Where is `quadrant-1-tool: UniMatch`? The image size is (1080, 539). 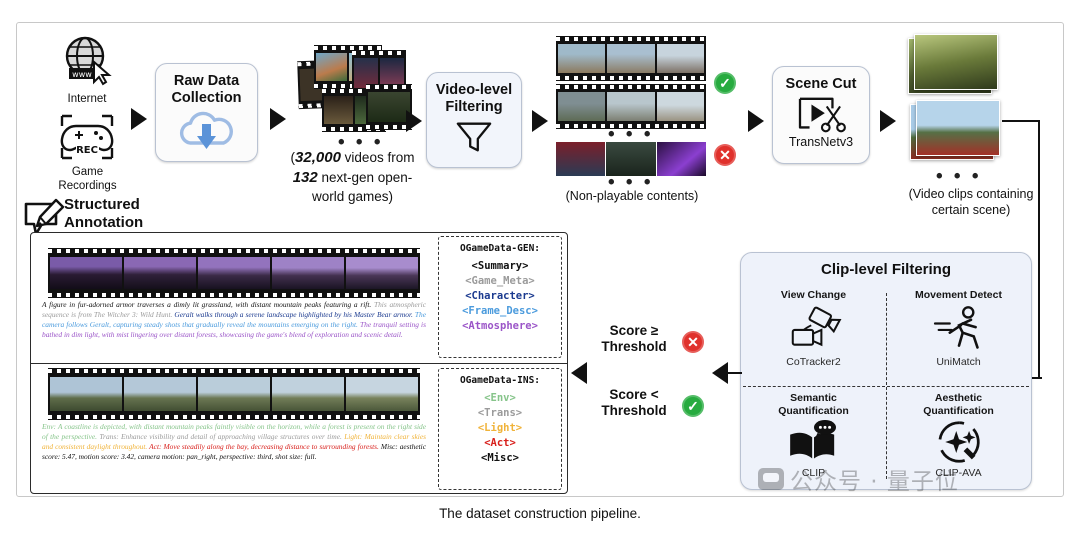 quadrant-1-tool: UniMatch is located at coordinates (958, 361).